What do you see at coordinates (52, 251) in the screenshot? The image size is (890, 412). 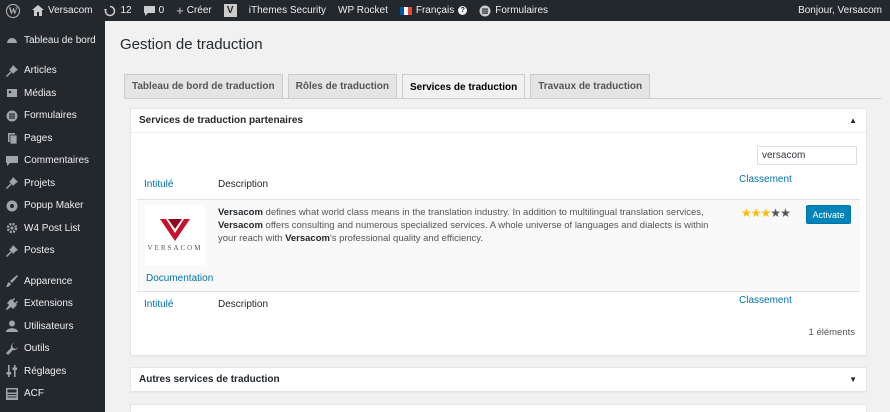 I see `sidebar-item-postes: Postes` at bounding box center [52, 251].